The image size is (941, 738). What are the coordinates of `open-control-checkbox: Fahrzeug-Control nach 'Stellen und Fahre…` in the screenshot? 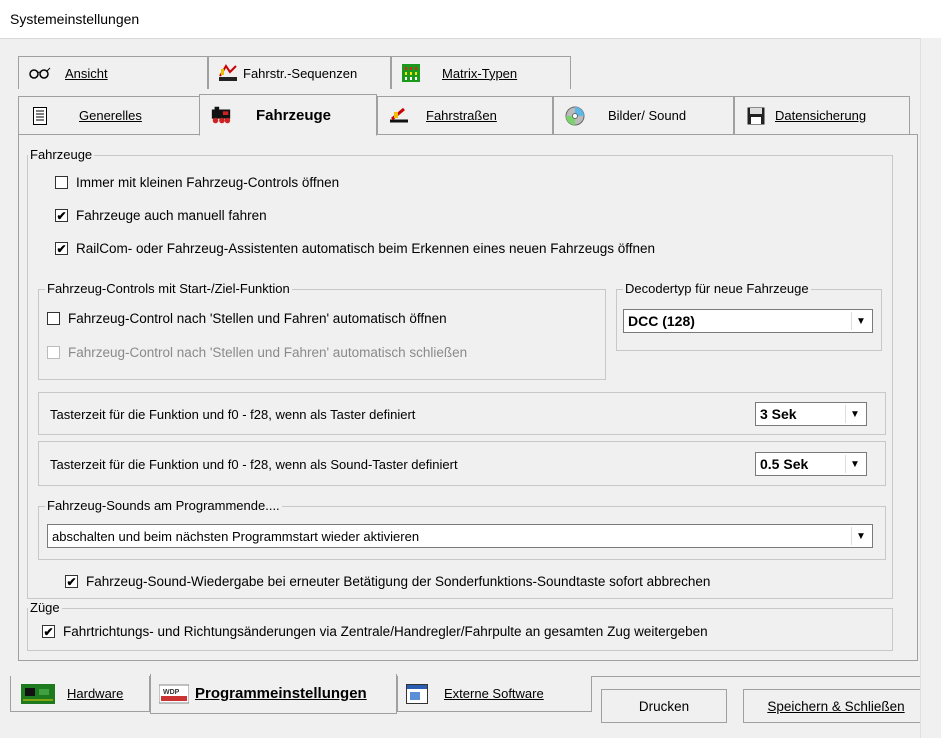 It's located at (247, 318).